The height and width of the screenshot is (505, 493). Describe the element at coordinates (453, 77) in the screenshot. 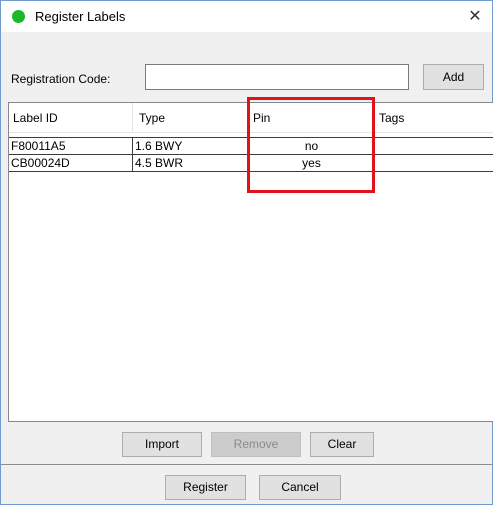

I see `add-button: Add` at that location.